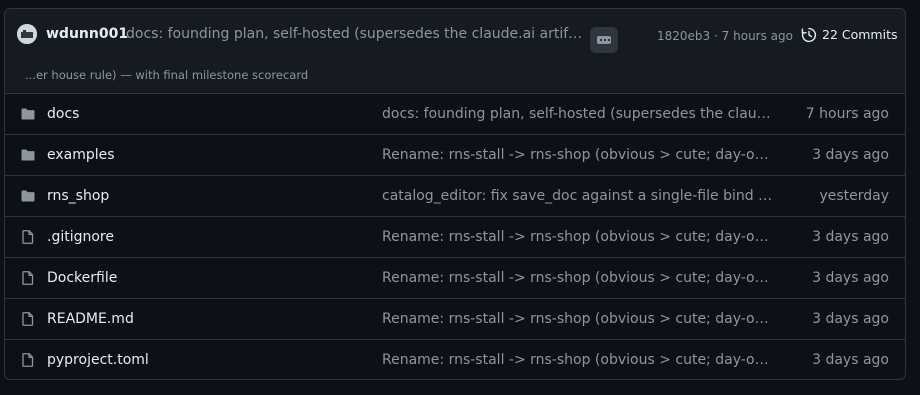 The width and height of the screenshot is (920, 395). What do you see at coordinates (82, 278) in the screenshot?
I see `file-name: Dockerfile` at bounding box center [82, 278].